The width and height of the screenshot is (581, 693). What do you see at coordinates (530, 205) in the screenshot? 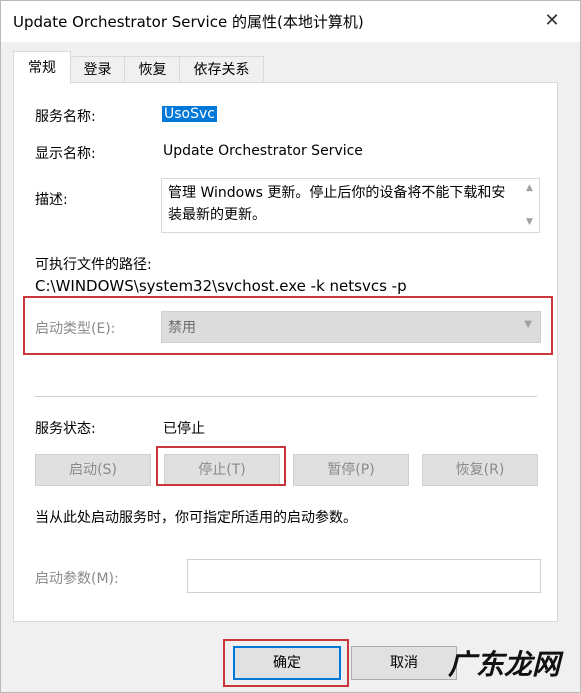
I see `description-scrollbar: ▲ ▼` at bounding box center [530, 205].